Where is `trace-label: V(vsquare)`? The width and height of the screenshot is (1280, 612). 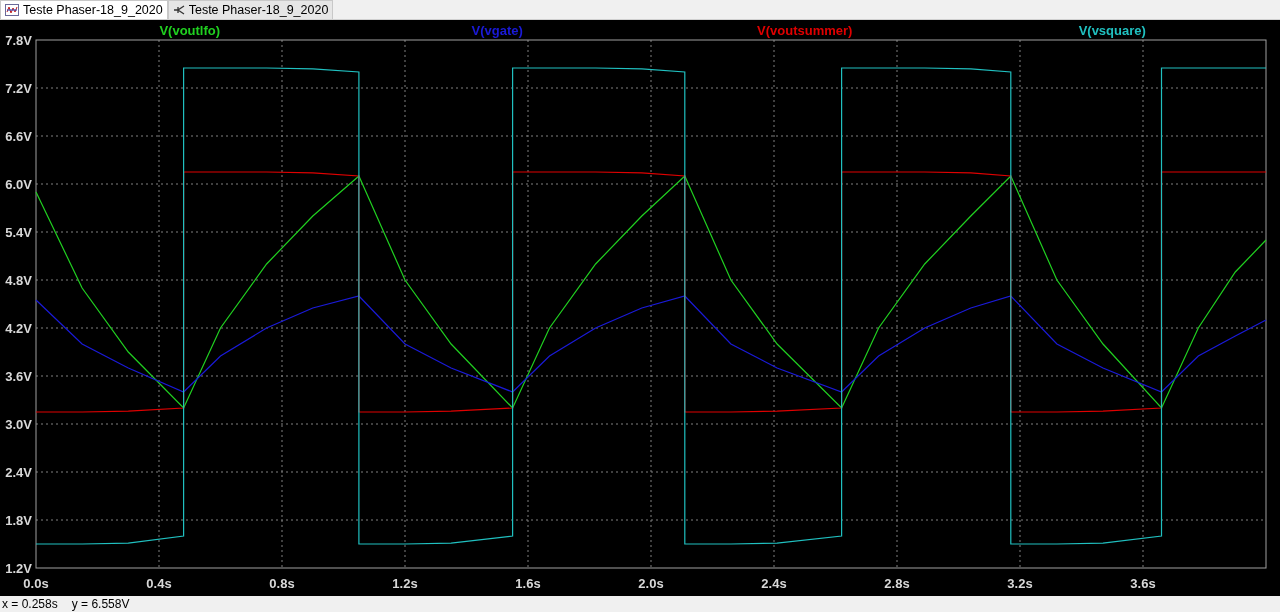
trace-label: V(vsquare) is located at coordinates (1112, 30).